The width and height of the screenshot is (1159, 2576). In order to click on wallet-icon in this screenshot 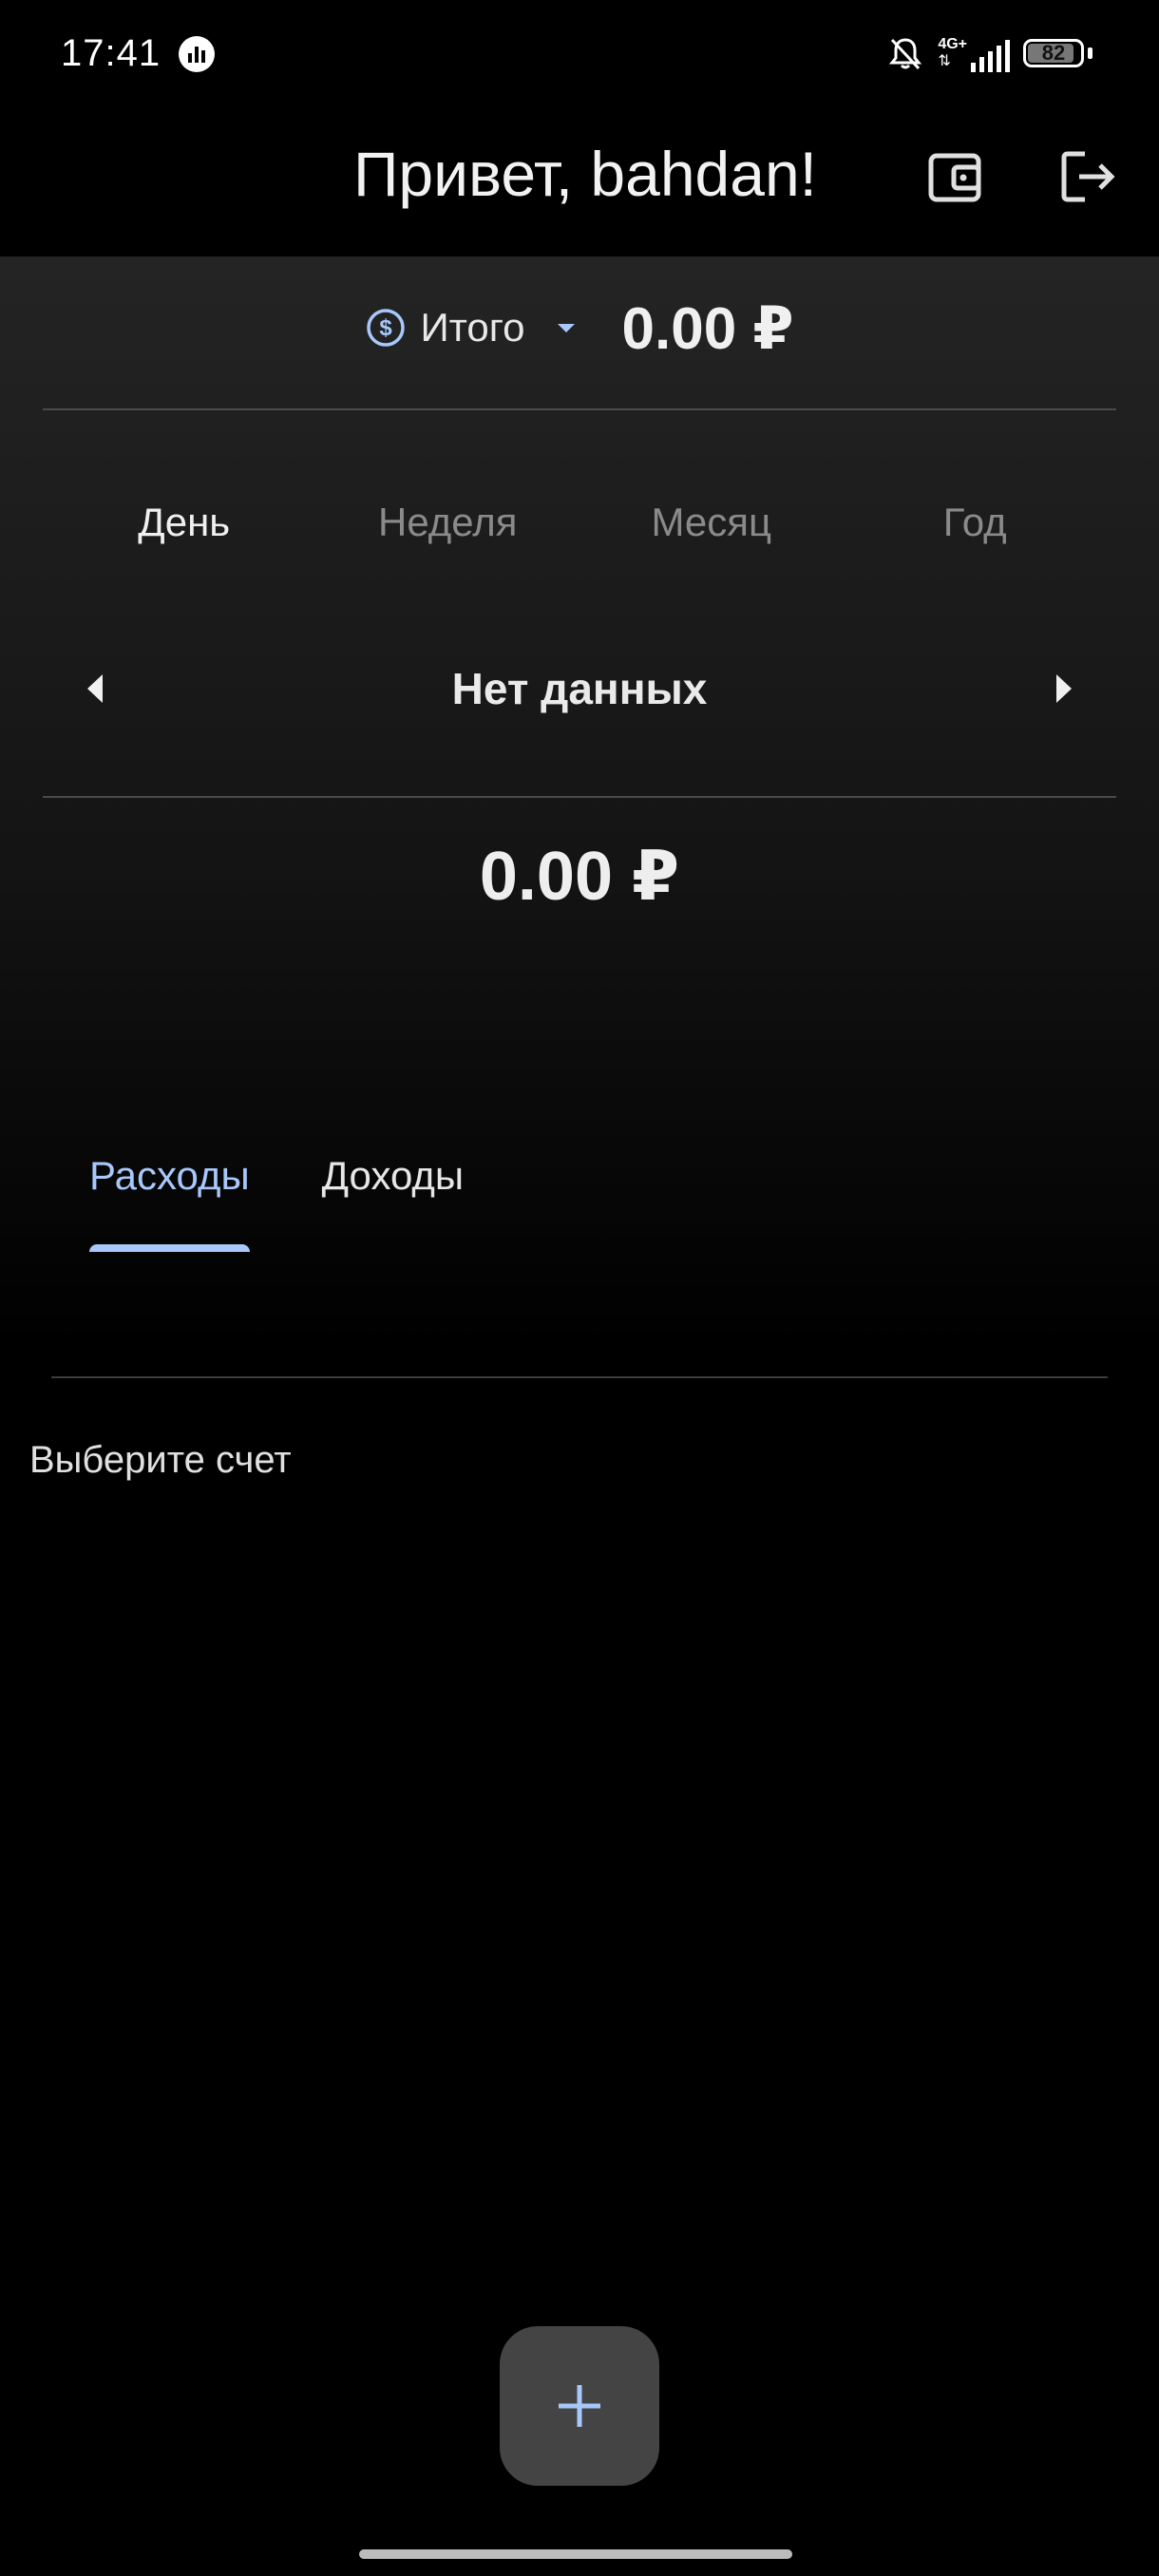, I will do `click(954, 177)`.